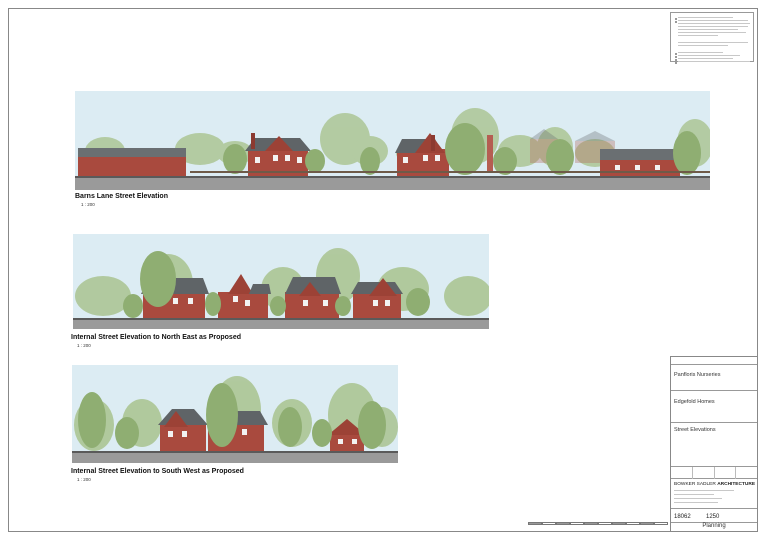 The image size is (768, 542). What do you see at coordinates (714, 407) in the screenshot?
I see `client-cell: Edgefold Homes` at bounding box center [714, 407].